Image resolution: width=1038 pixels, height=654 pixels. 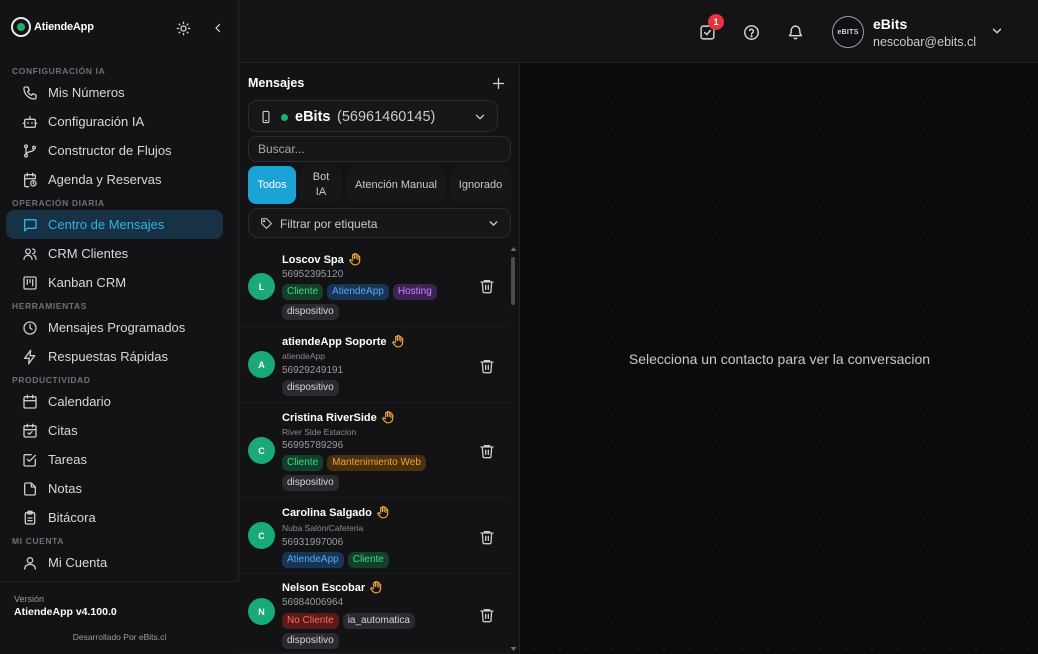 What do you see at coordinates (35, 402) in the screenshot?
I see `calendar-icon` at bounding box center [35, 402].